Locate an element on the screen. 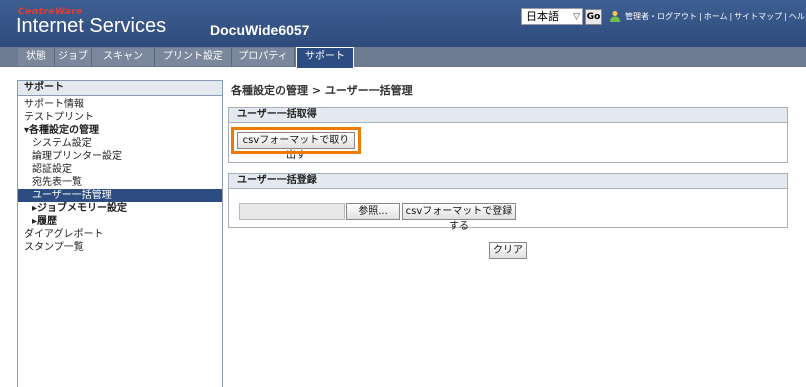 The height and width of the screenshot is (387, 806). highlight-frame is located at coordinates (296, 140).